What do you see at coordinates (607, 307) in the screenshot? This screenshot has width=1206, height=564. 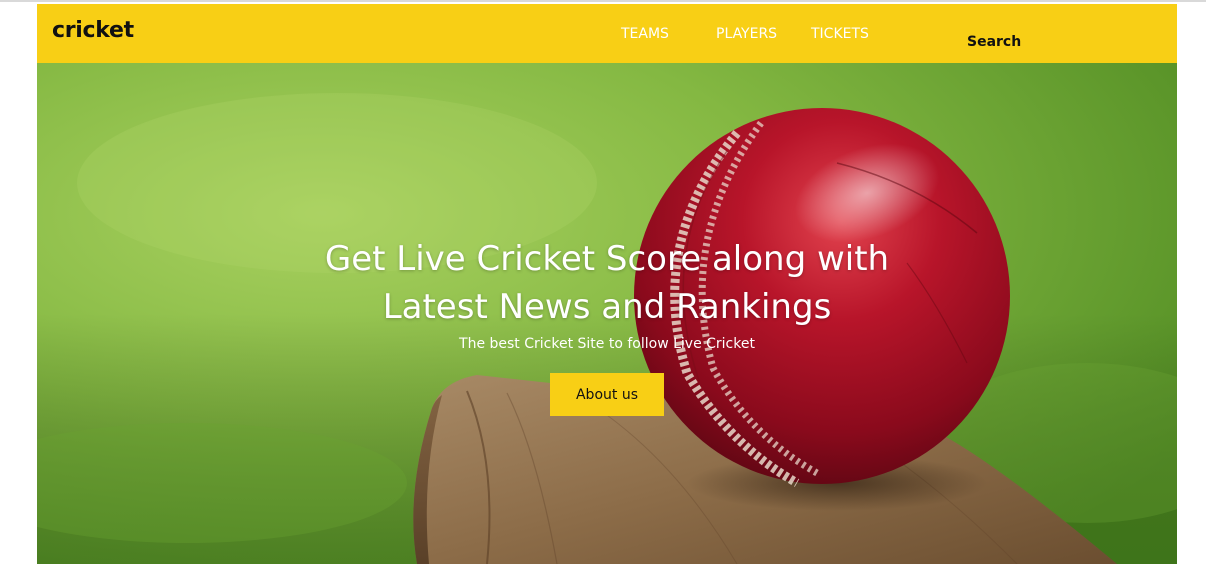 I see `hero-title-line-2: Latest News and Rankings` at bounding box center [607, 307].